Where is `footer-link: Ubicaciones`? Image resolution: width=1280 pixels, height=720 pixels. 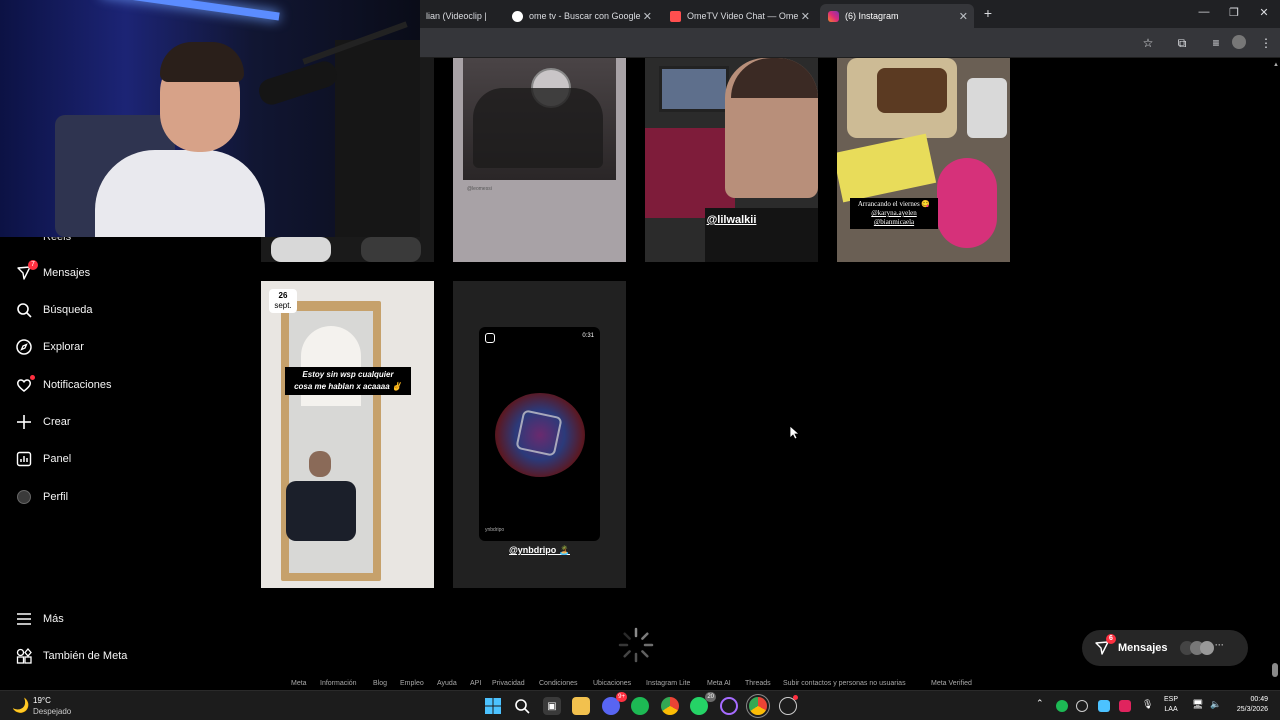 footer-link: Ubicaciones is located at coordinates (612, 683).